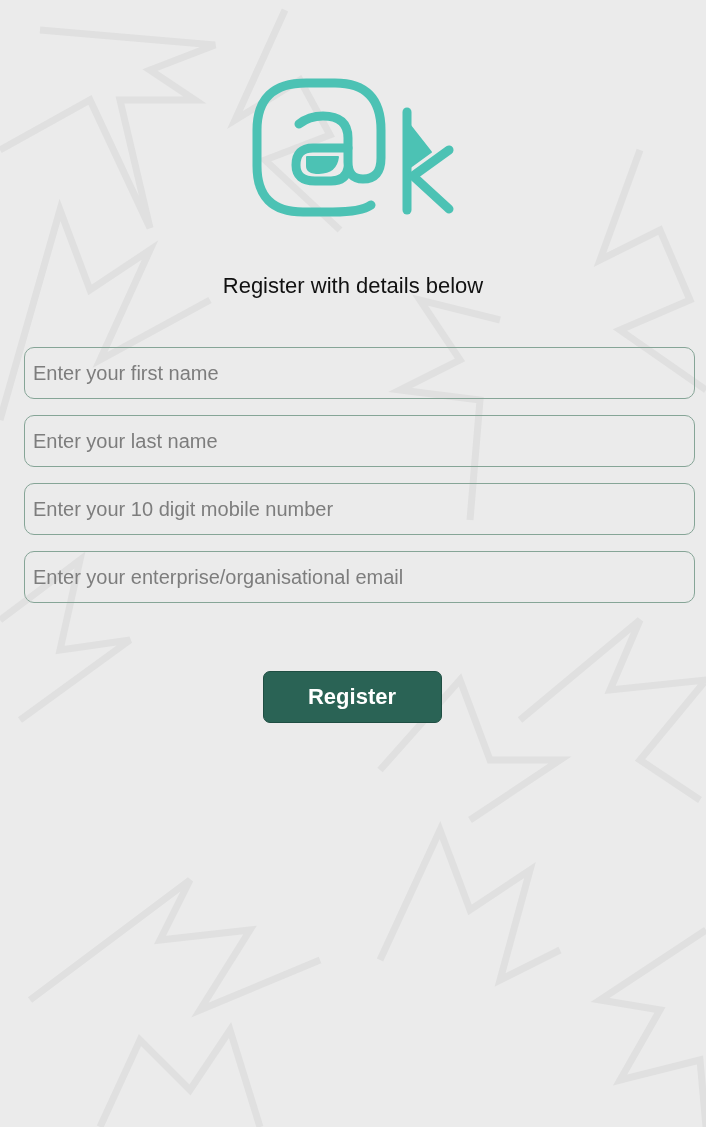 The width and height of the screenshot is (706, 1127). I want to click on input-field: Enter your enterprise/organisational email, so click(359, 577).